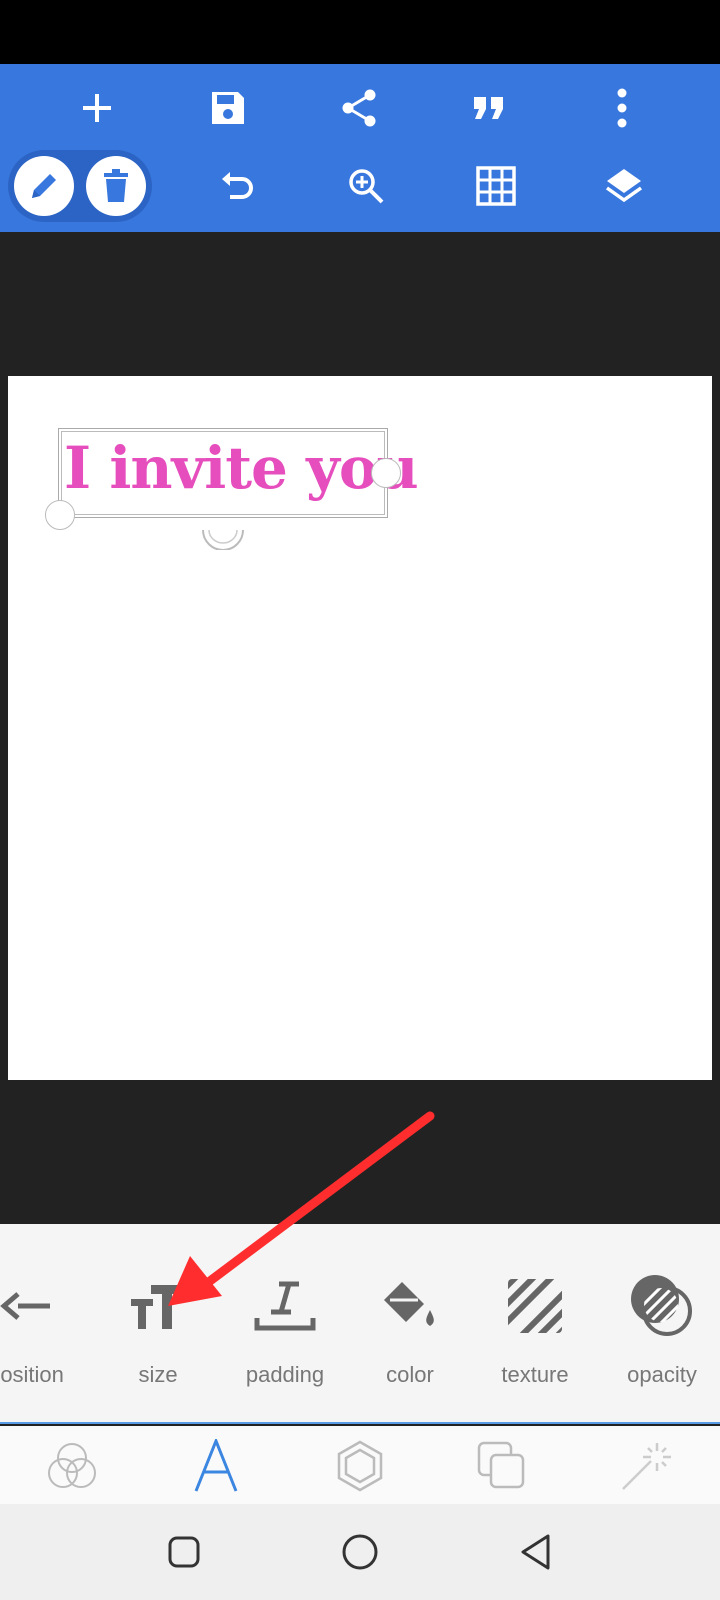  What do you see at coordinates (158, 1306) in the screenshot?
I see `text-size-icon` at bounding box center [158, 1306].